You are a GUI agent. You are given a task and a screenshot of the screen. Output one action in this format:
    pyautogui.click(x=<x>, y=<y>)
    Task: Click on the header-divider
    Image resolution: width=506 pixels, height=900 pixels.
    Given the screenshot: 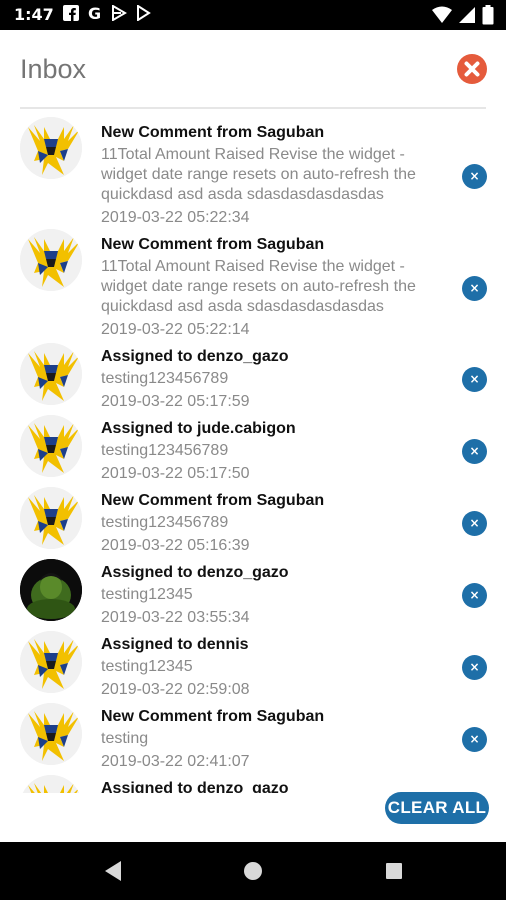 What is the action you would take?
    pyautogui.click(x=253, y=108)
    